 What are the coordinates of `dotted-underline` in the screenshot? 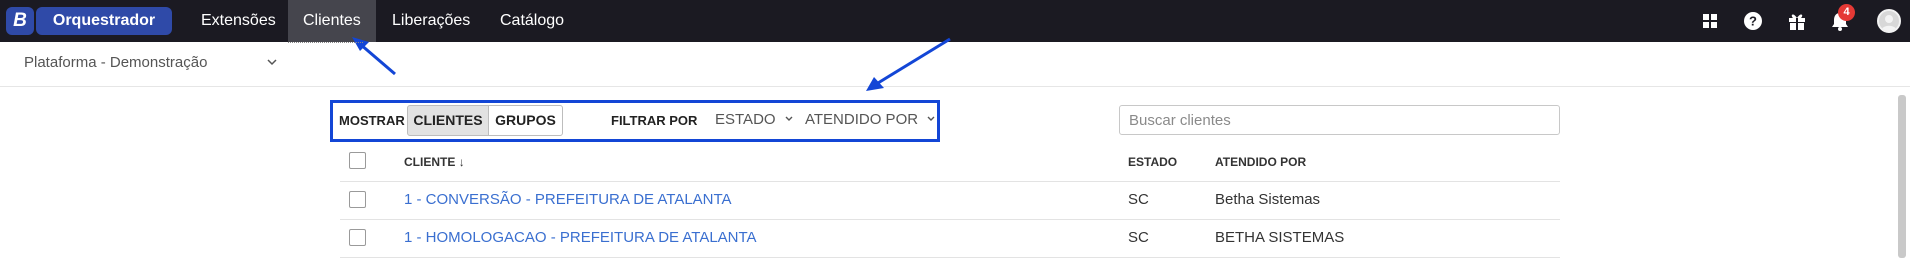 It's located at (325, 42).